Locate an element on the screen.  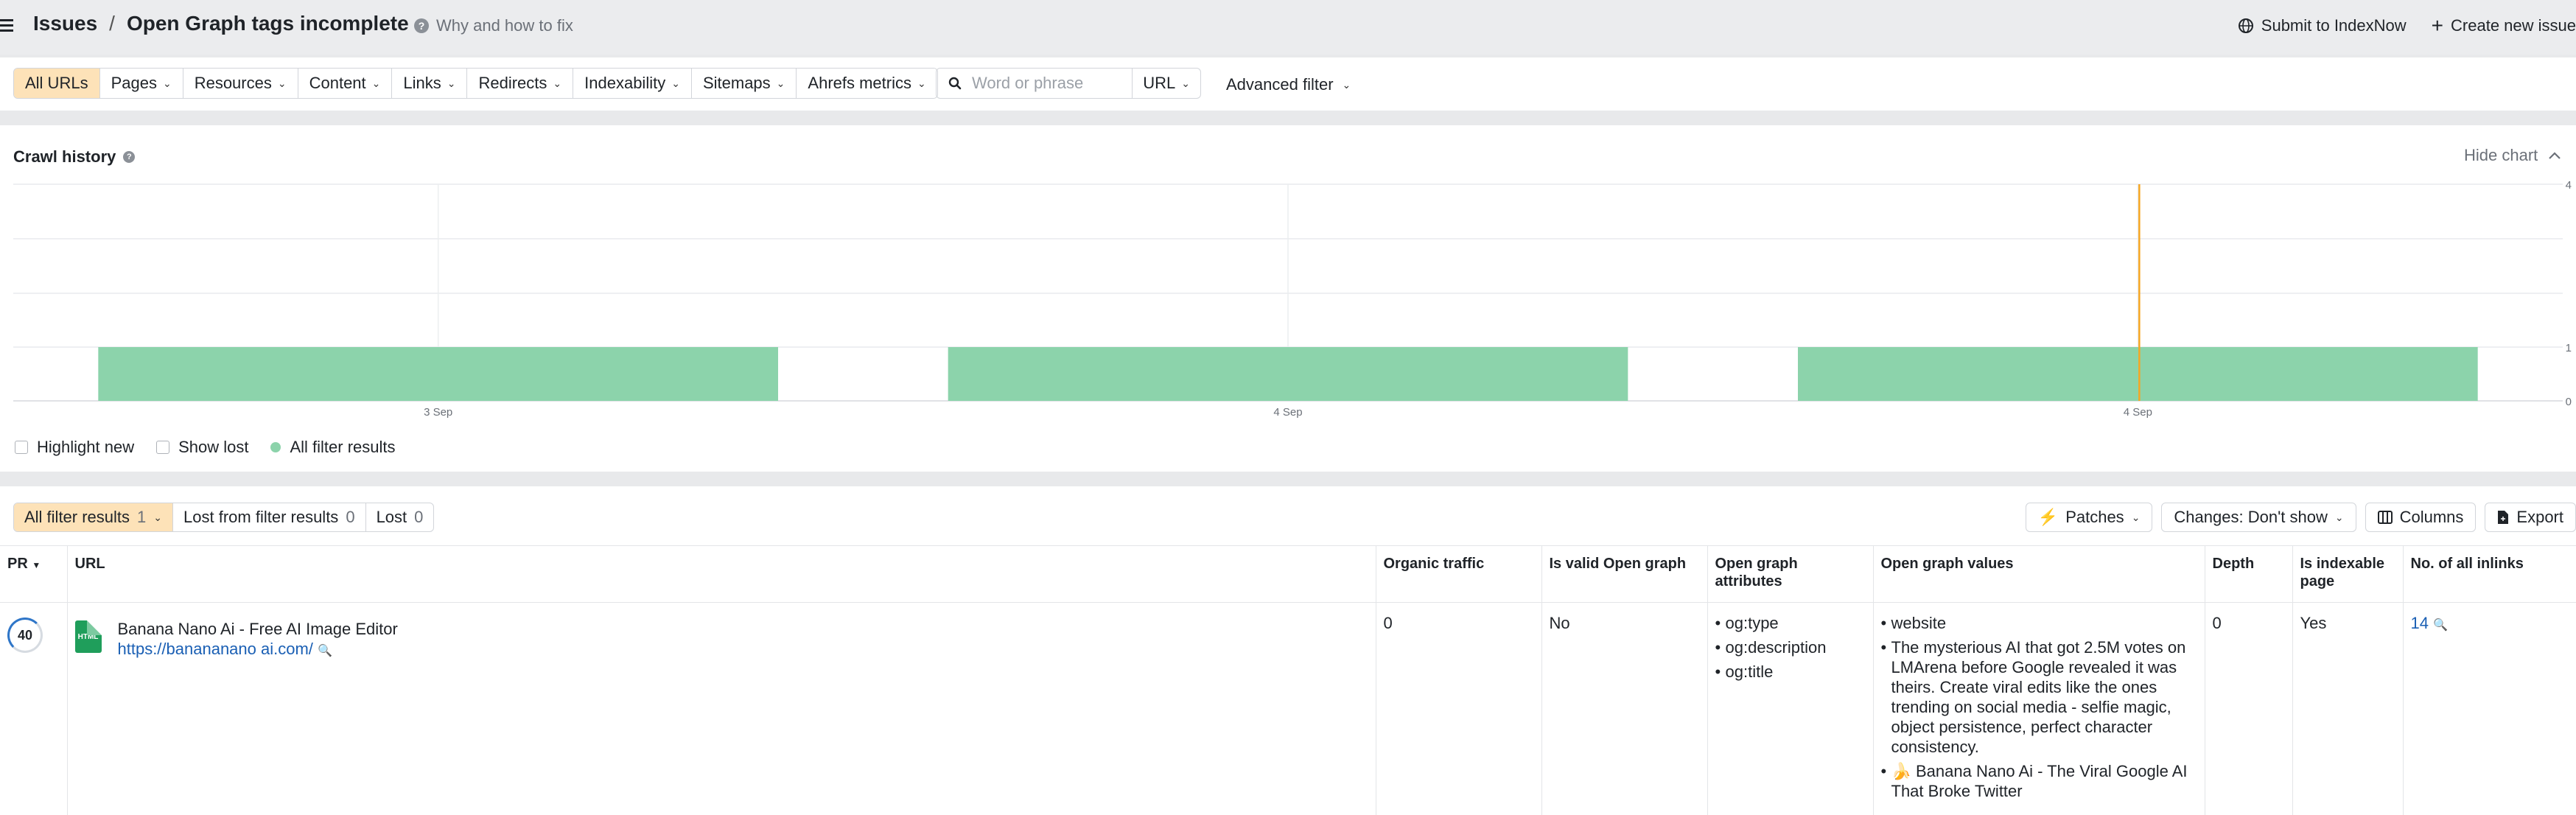
hide-chart-label: Hide chart is located at coordinates (2501, 155).